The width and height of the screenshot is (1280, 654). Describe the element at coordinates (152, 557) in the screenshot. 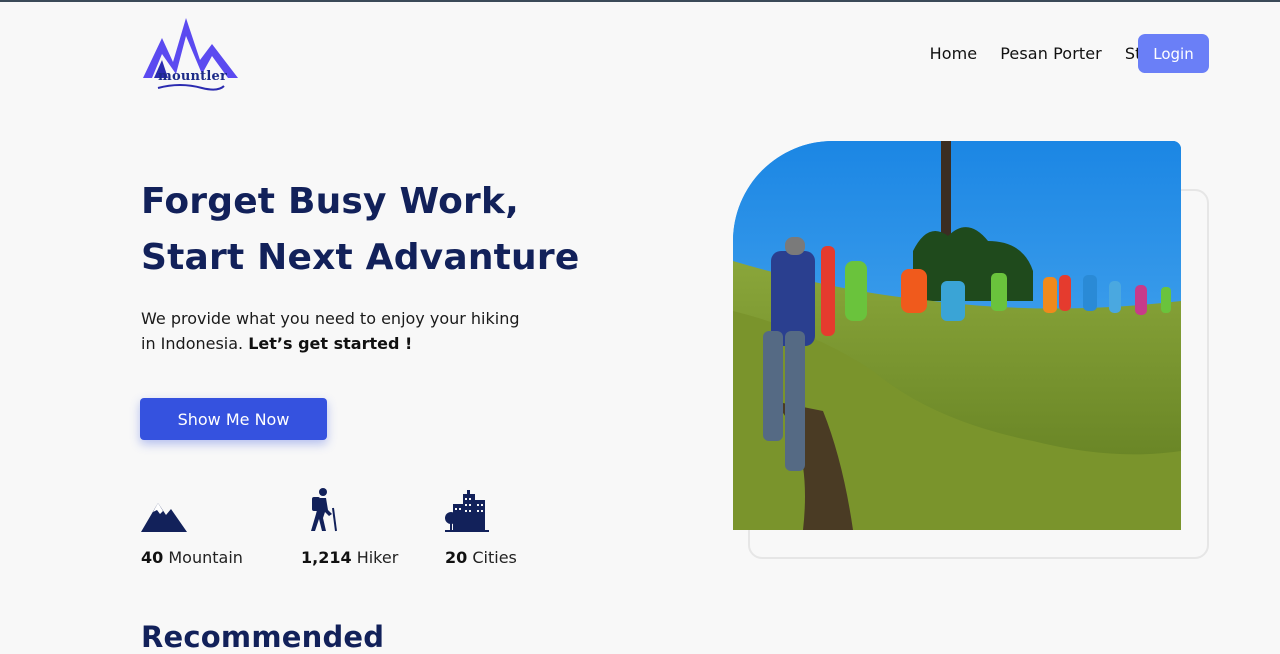

I see `stat-mountain-value: 40` at that location.